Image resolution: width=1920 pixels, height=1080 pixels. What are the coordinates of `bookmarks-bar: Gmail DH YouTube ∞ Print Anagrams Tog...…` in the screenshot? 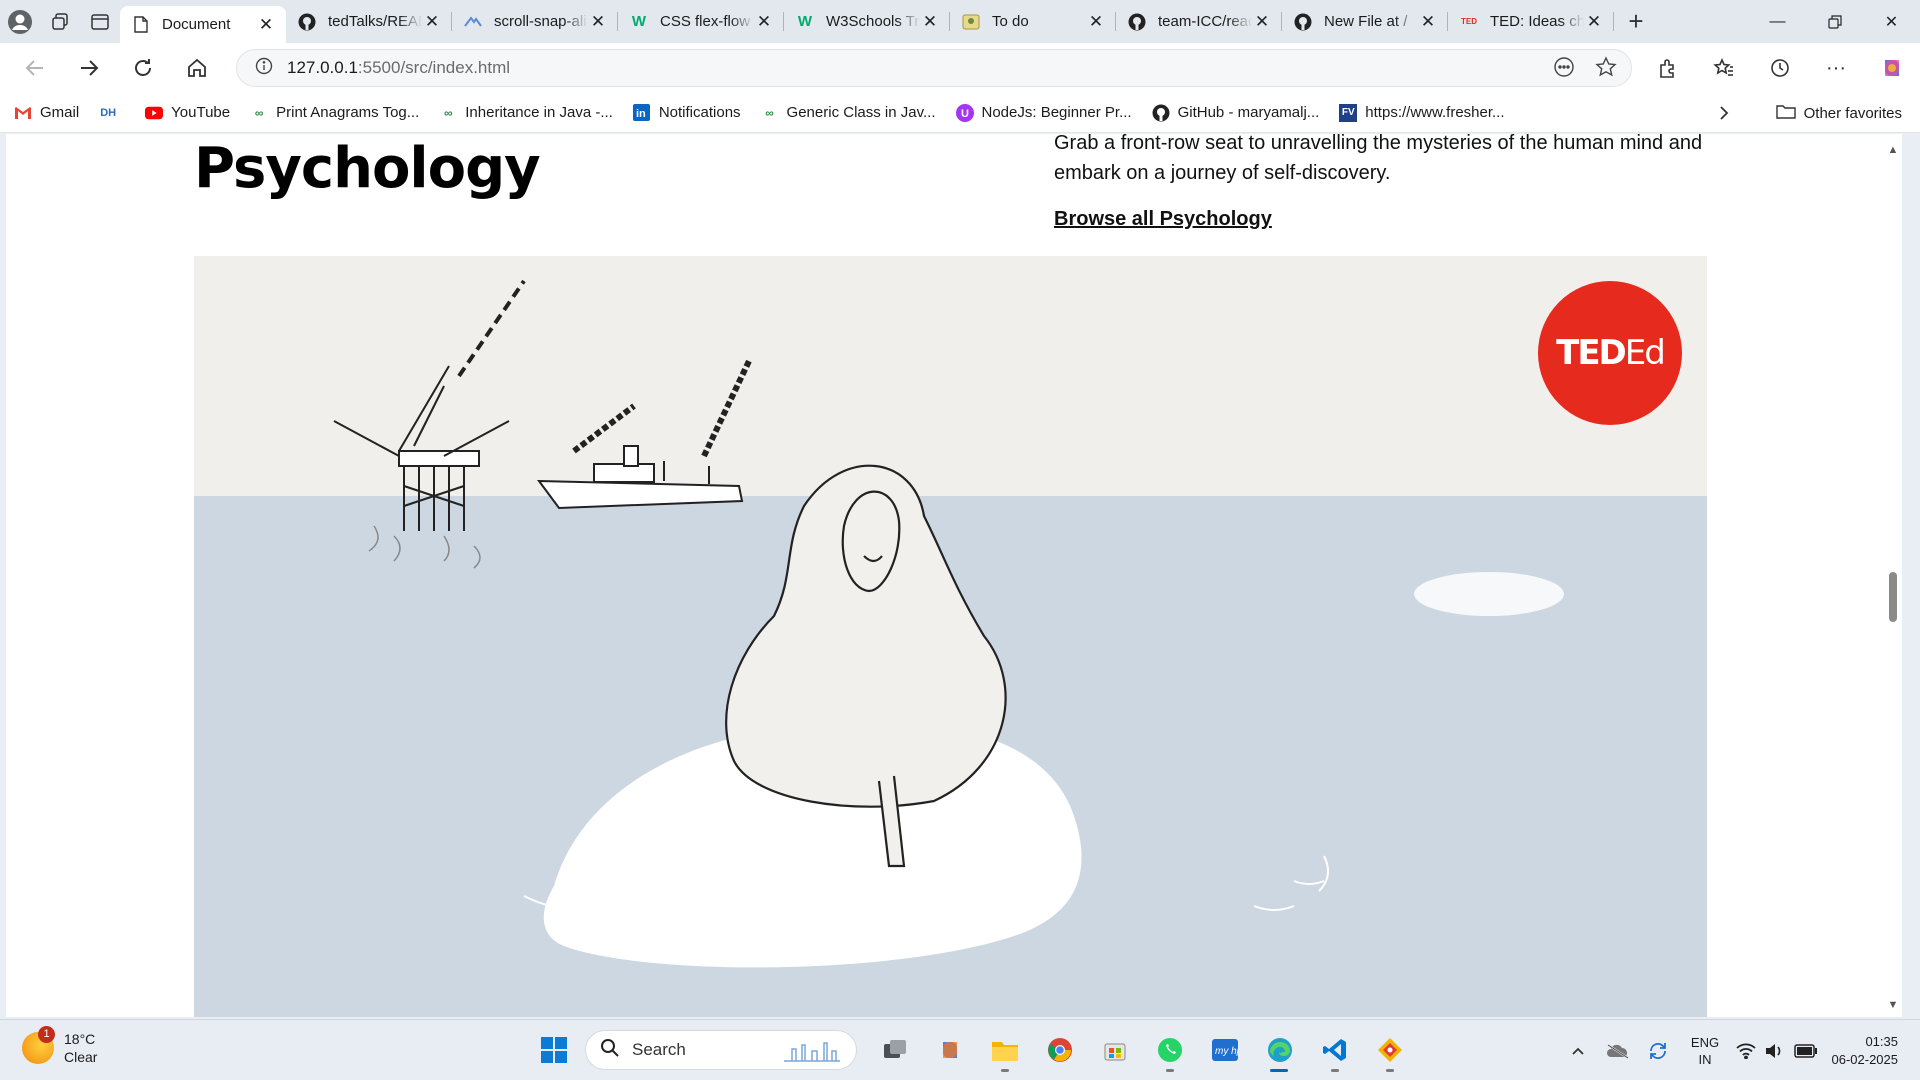 It's located at (960, 113).